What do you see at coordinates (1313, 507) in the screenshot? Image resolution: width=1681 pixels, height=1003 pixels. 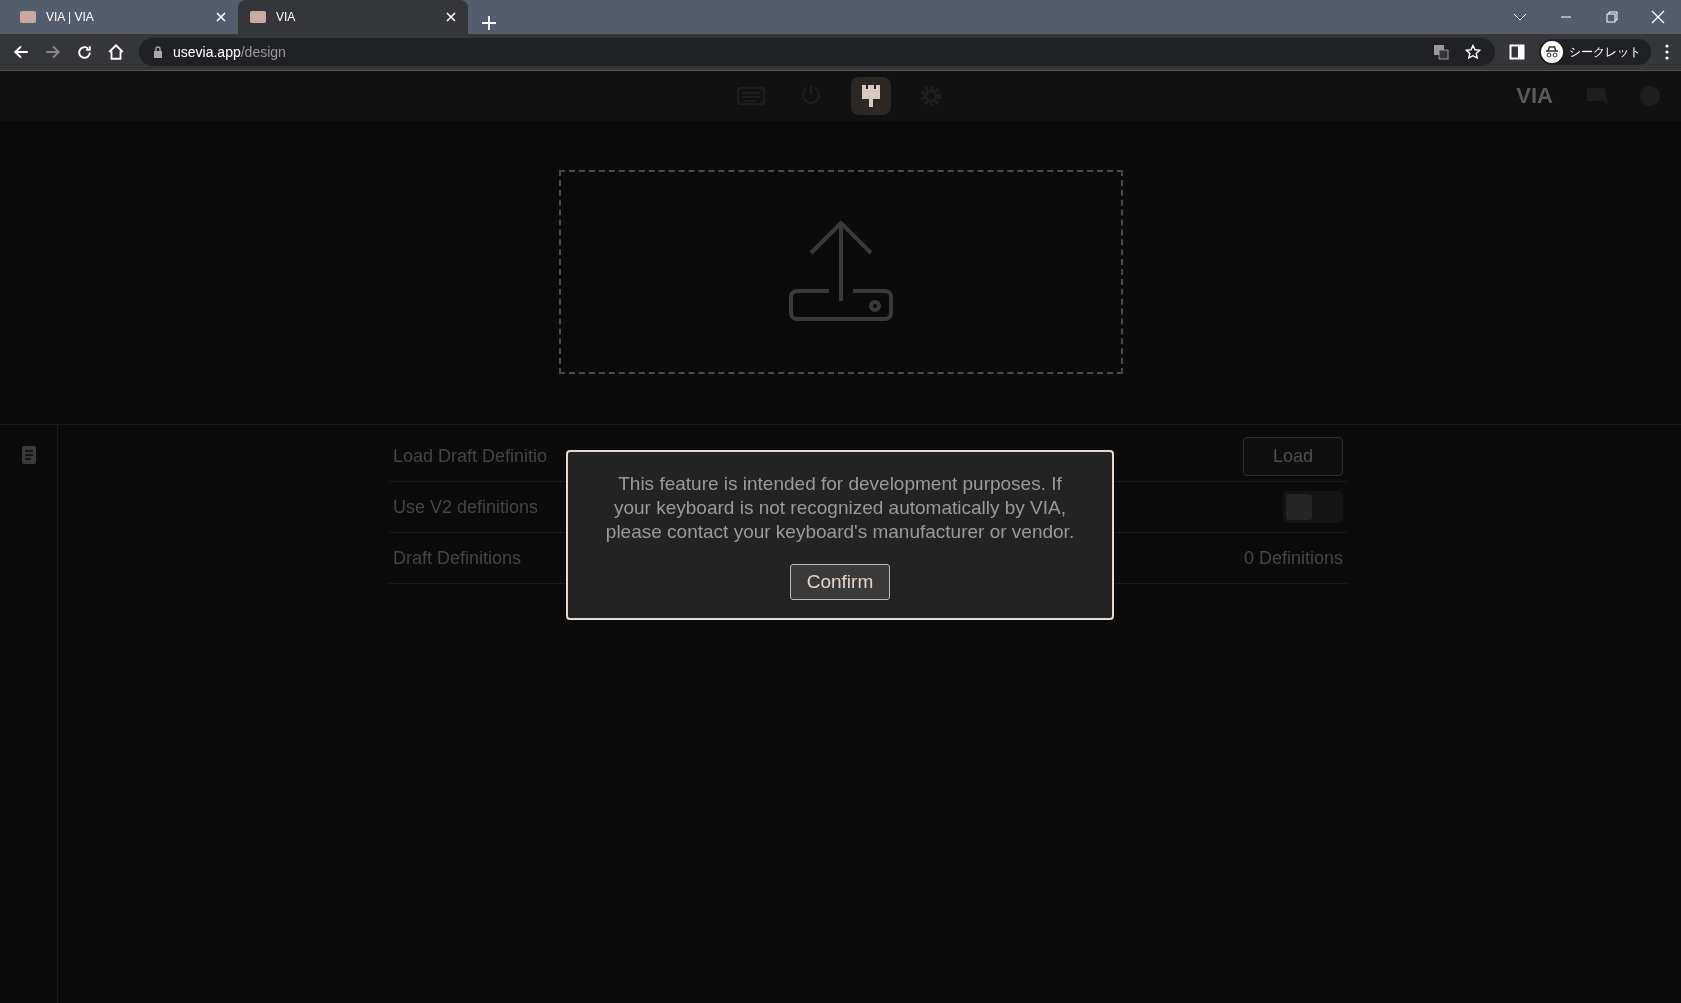 I see `toggle-switch` at bounding box center [1313, 507].